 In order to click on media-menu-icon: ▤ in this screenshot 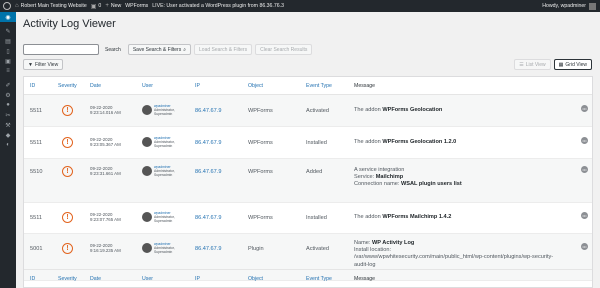, I will do `click(8, 41)`.